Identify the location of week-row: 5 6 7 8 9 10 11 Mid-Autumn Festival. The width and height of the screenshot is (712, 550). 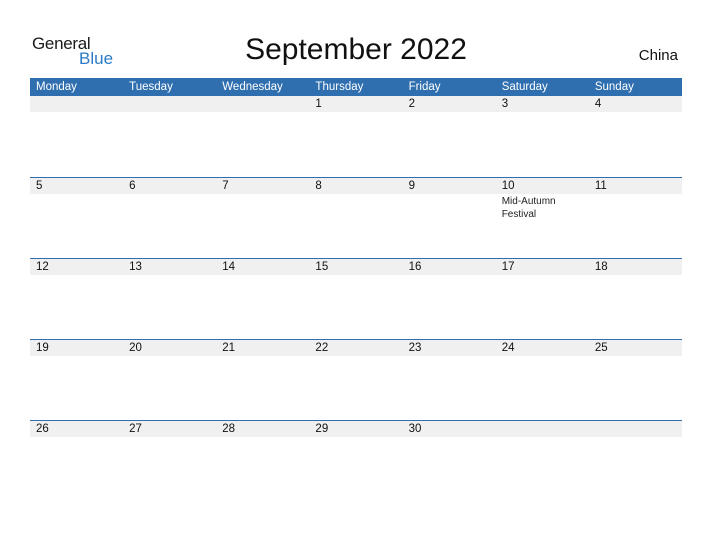
(356, 217).